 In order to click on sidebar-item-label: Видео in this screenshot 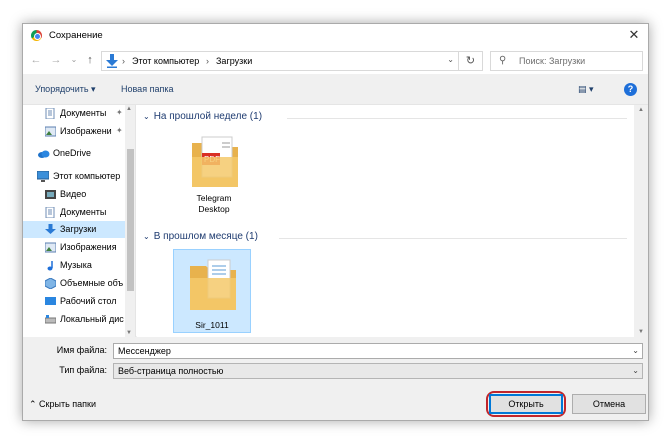, I will do `click(73, 194)`.